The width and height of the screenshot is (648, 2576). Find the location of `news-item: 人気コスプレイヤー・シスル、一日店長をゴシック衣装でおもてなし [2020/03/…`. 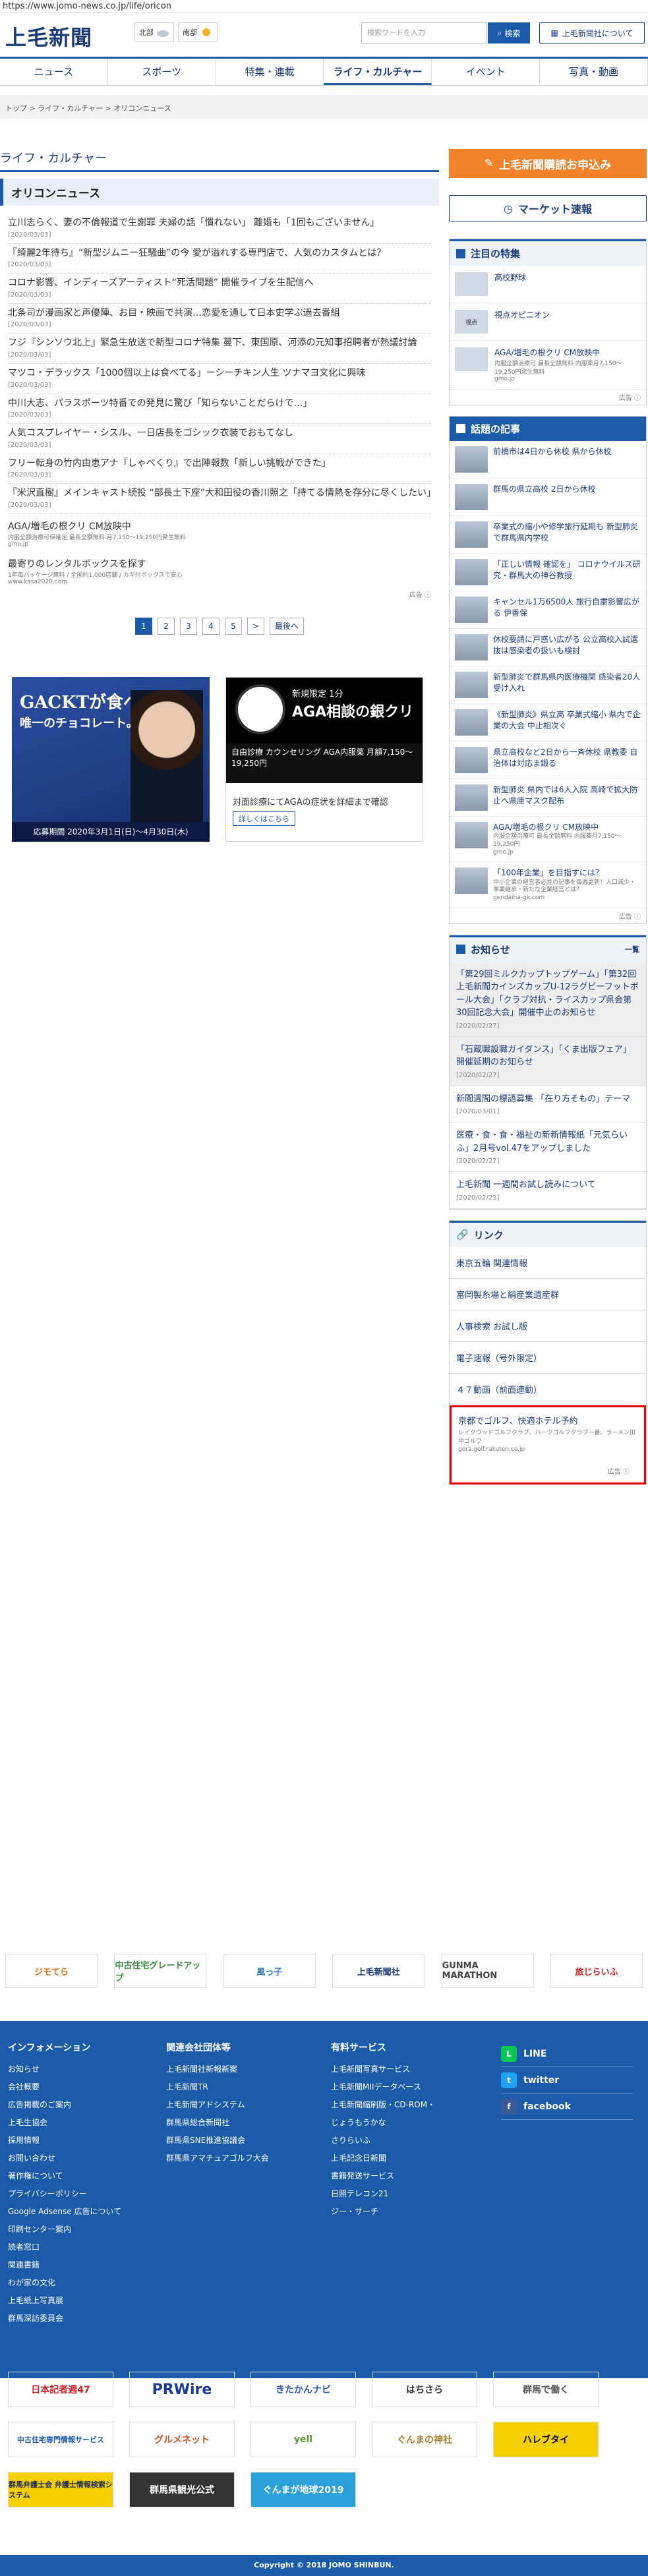

news-item: 人気コスプレイヤー・シスル、一日店長をゴシック衣装でおもてなし [2020/03/… is located at coordinates (219, 439).